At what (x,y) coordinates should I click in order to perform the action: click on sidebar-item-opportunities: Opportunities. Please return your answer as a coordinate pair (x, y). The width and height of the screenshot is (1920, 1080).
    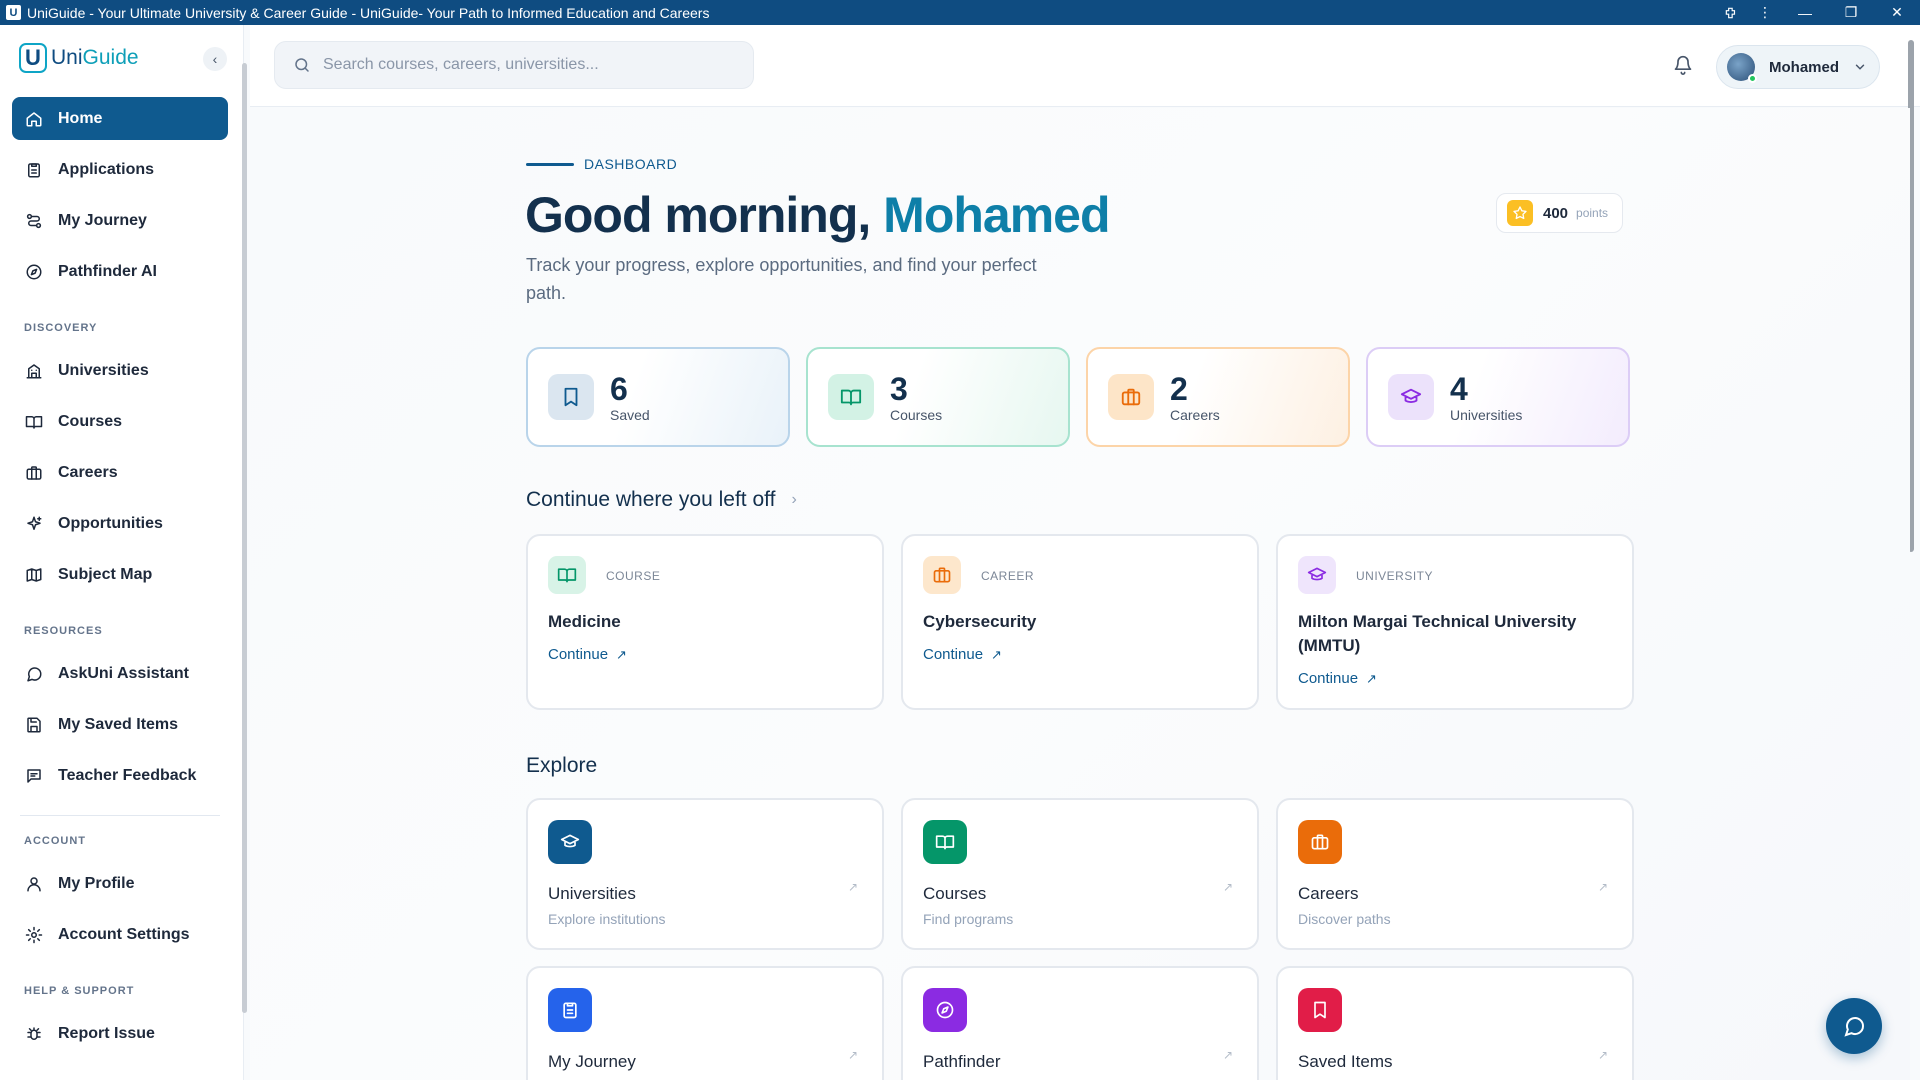
    Looking at the image, I should click on (120, 523).